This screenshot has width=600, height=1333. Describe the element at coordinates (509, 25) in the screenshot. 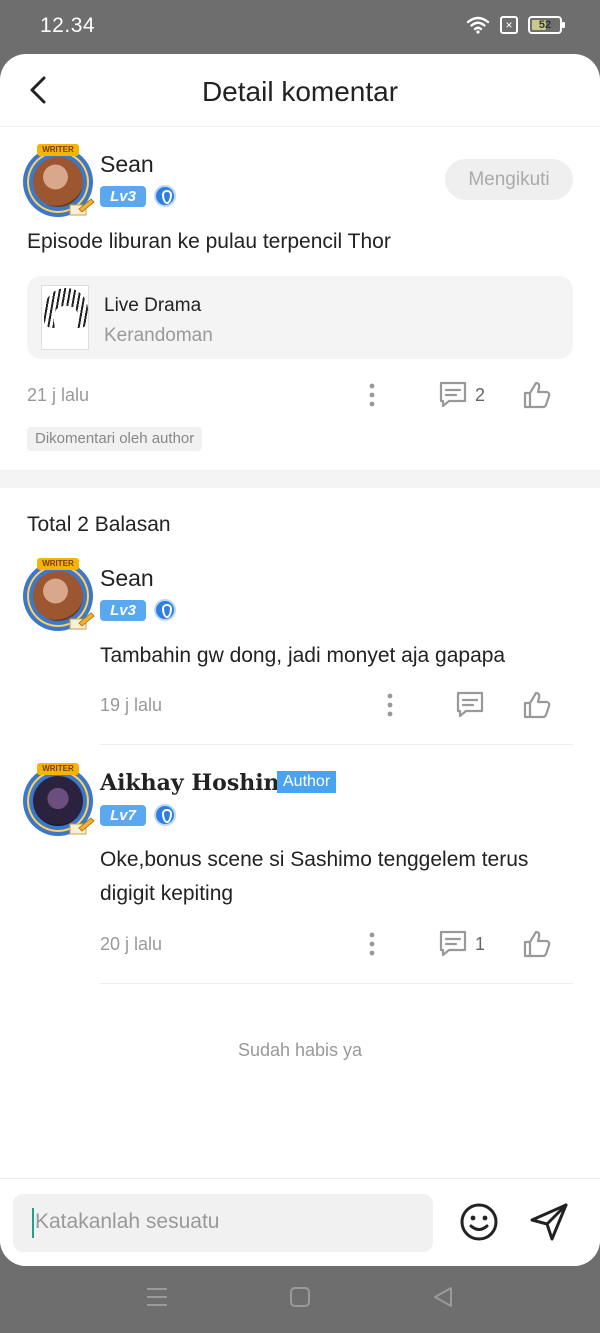

I see `sim-icon: ×` at that location.